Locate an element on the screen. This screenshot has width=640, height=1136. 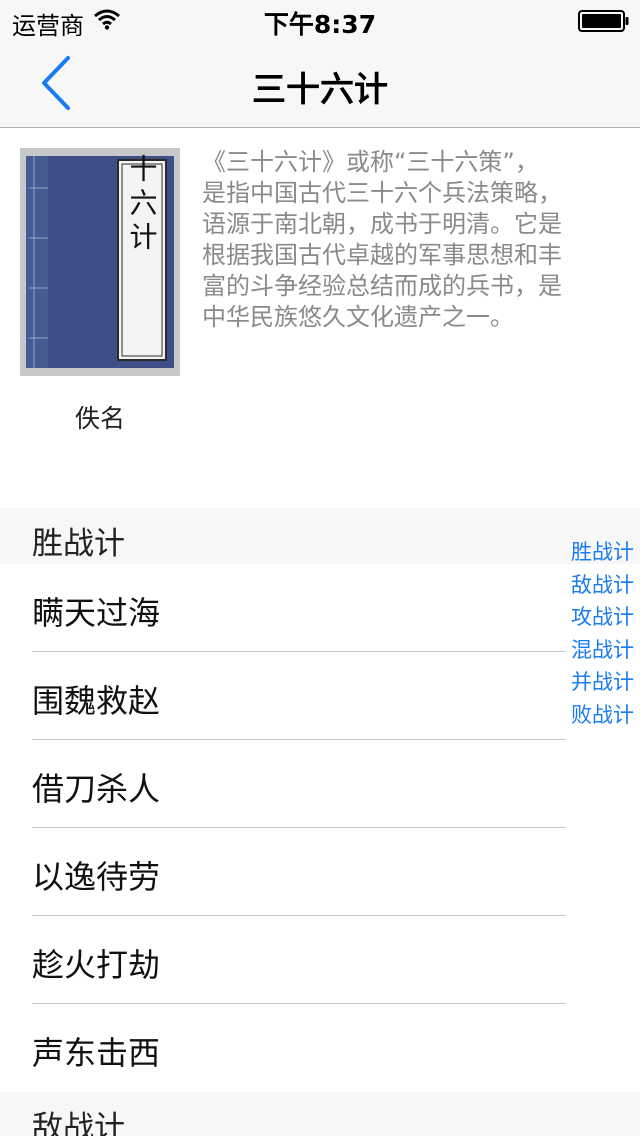
description-line: 《三十六计》或称“三十六策”， is located at coordinates (370, 162).